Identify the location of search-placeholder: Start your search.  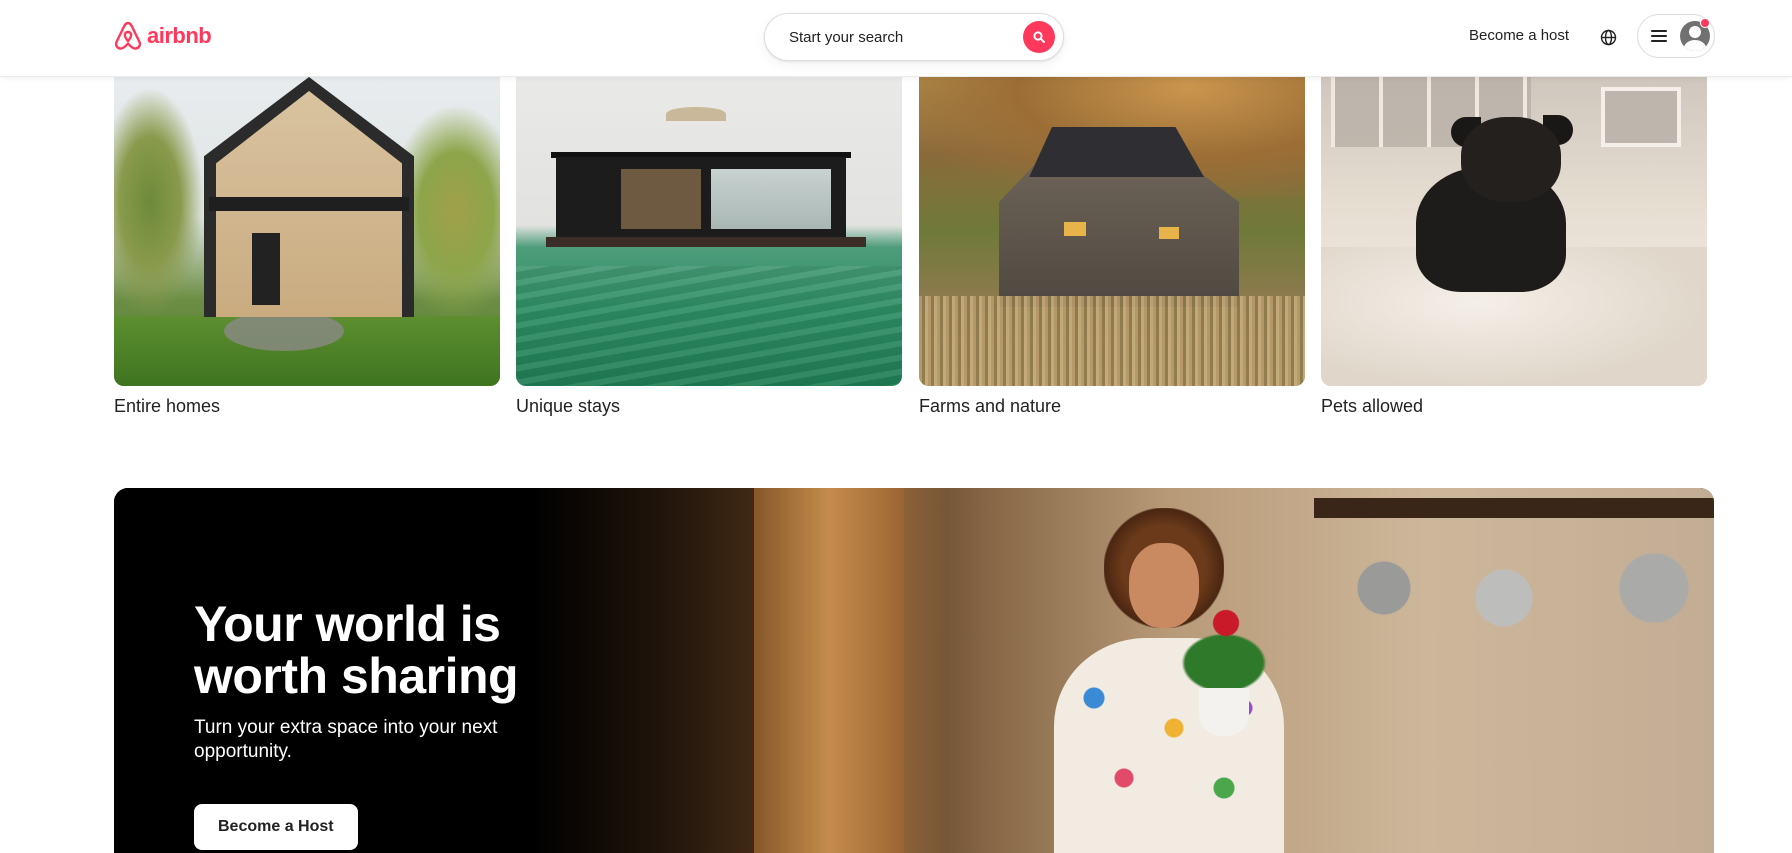
(846, 37).